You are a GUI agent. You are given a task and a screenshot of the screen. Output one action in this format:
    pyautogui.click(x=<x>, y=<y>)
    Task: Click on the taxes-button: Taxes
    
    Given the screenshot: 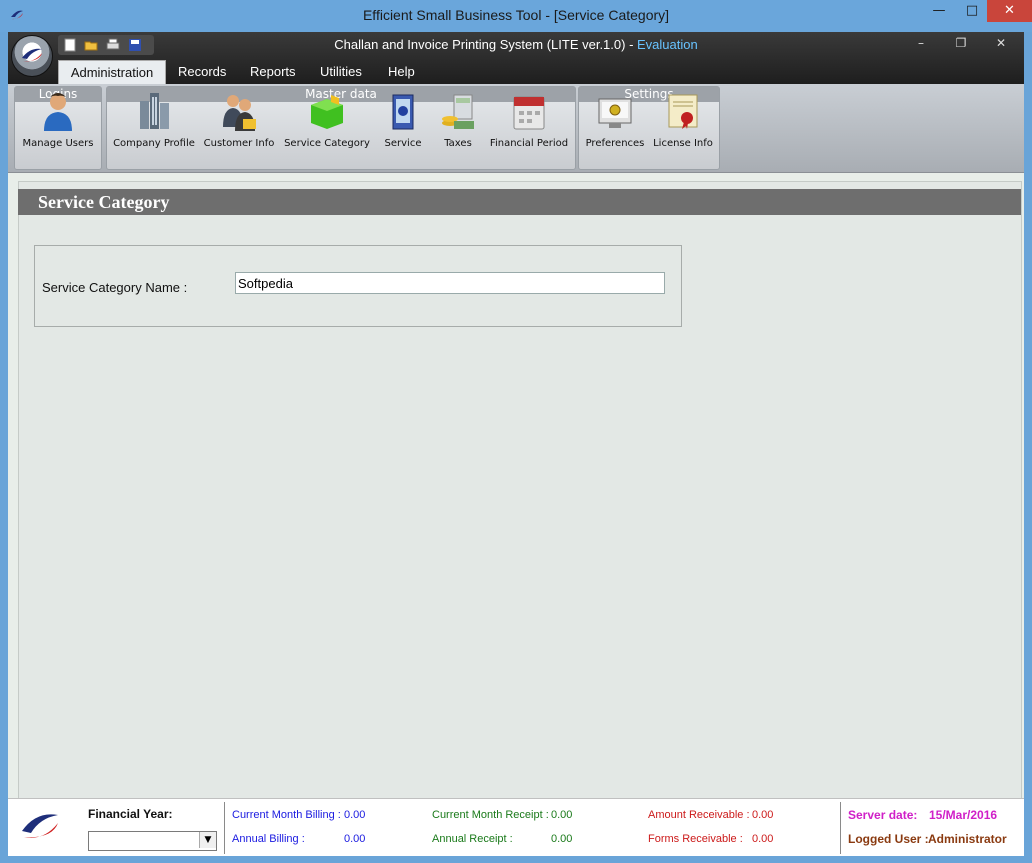 What is the action you would take?
    pyautogui.click(x=458, y=122)
    